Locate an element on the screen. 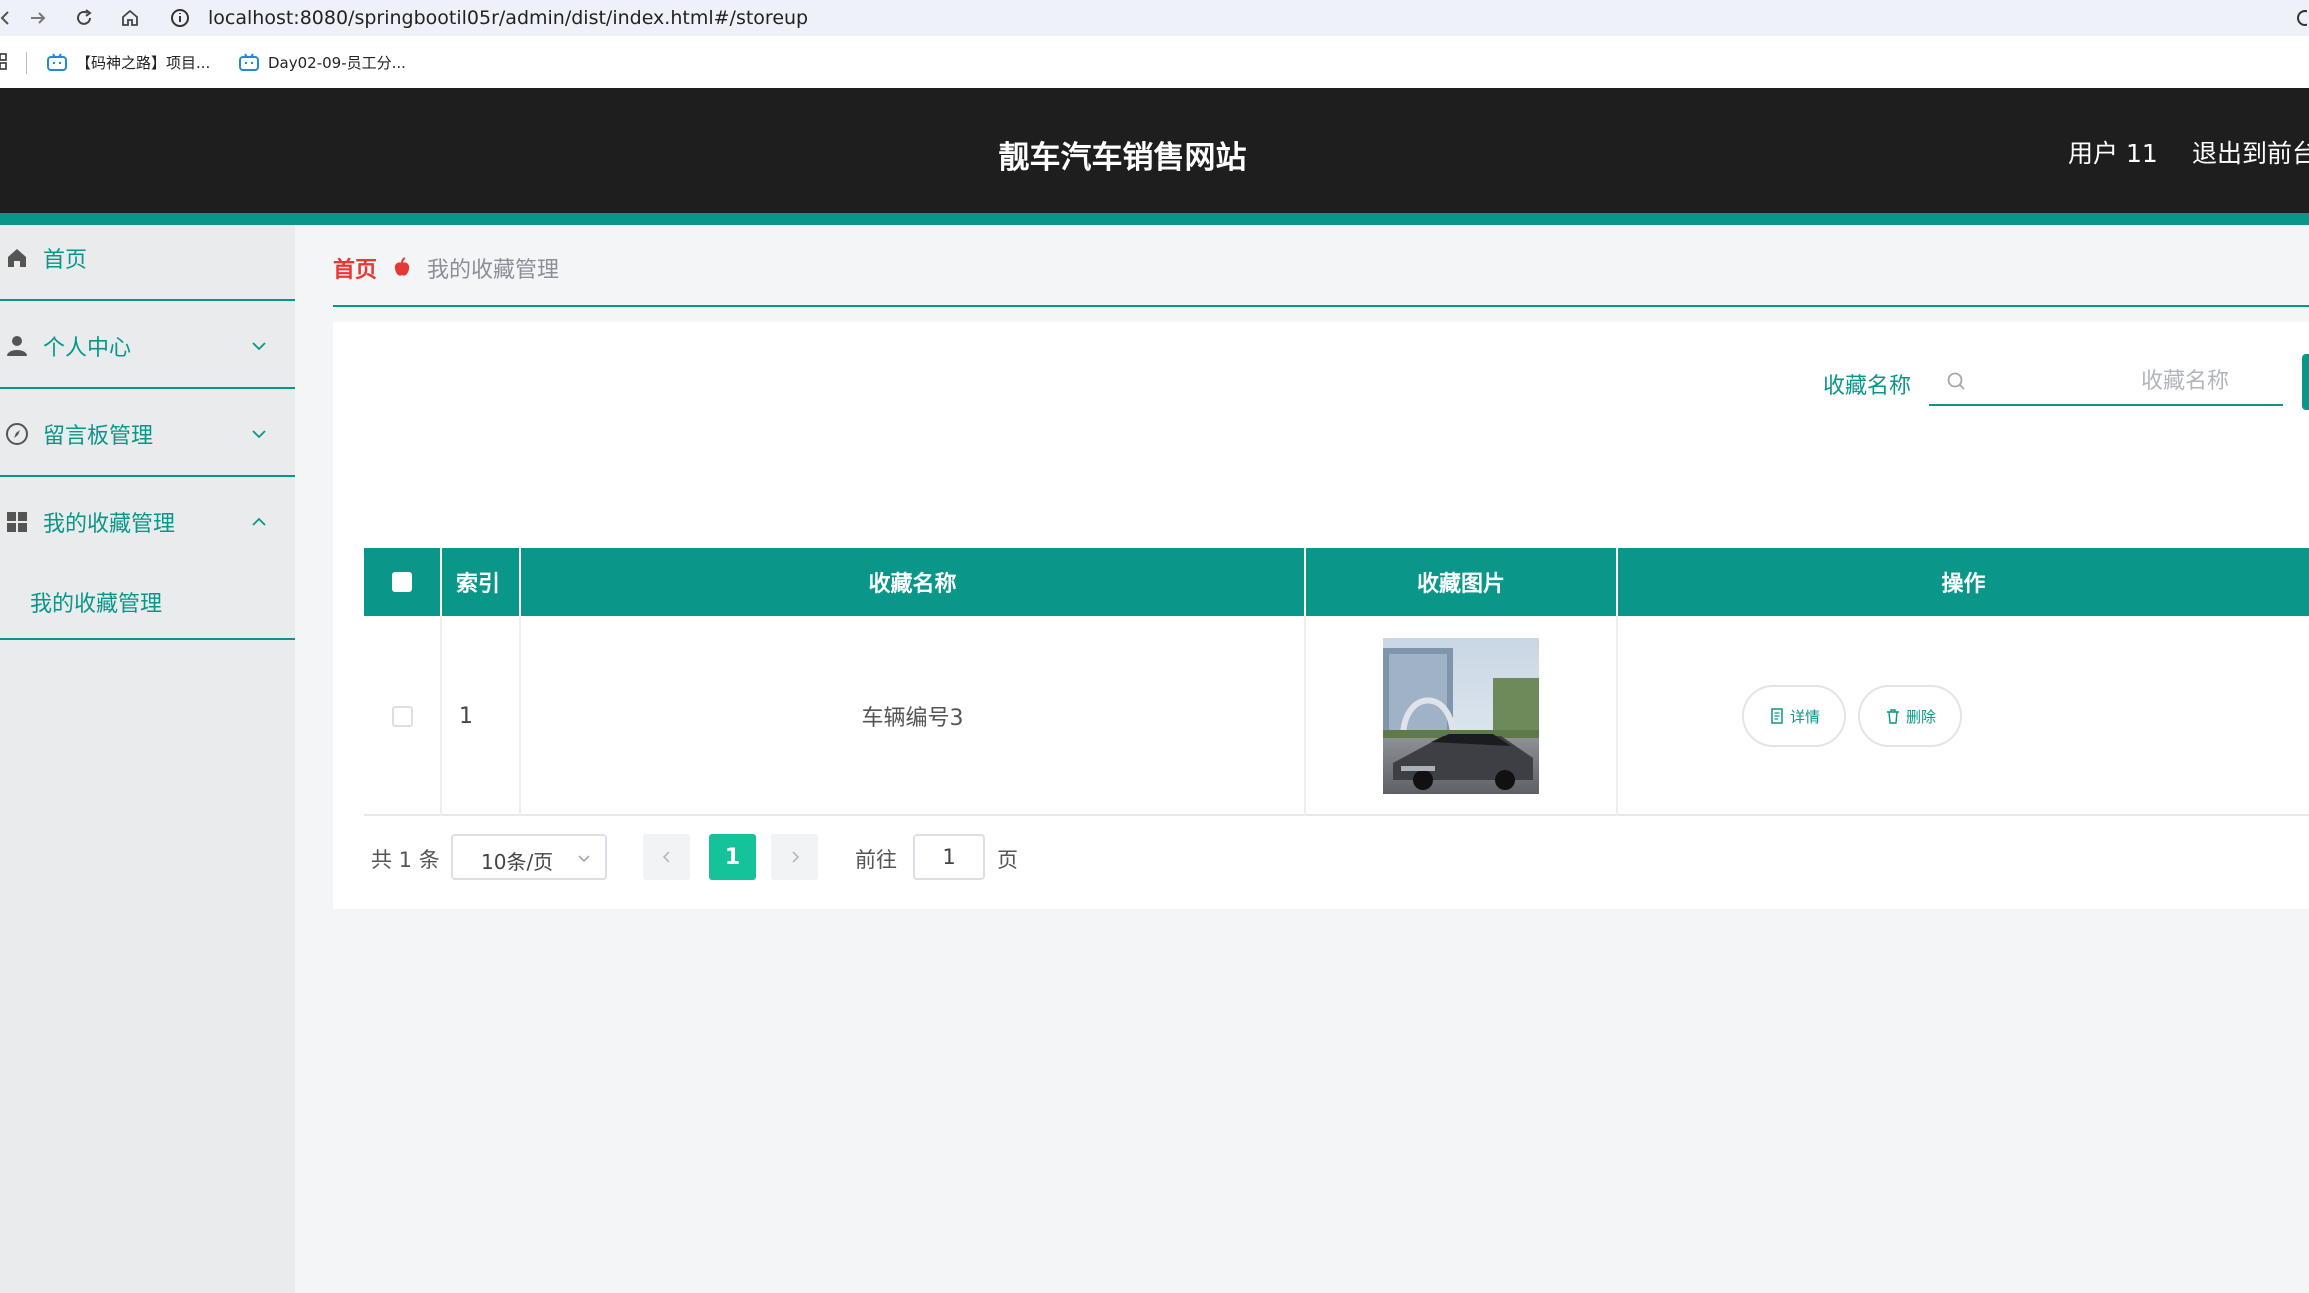 This screenshot has height=1293, width=2309. home-nav-button is located at coordinates (130, 18).